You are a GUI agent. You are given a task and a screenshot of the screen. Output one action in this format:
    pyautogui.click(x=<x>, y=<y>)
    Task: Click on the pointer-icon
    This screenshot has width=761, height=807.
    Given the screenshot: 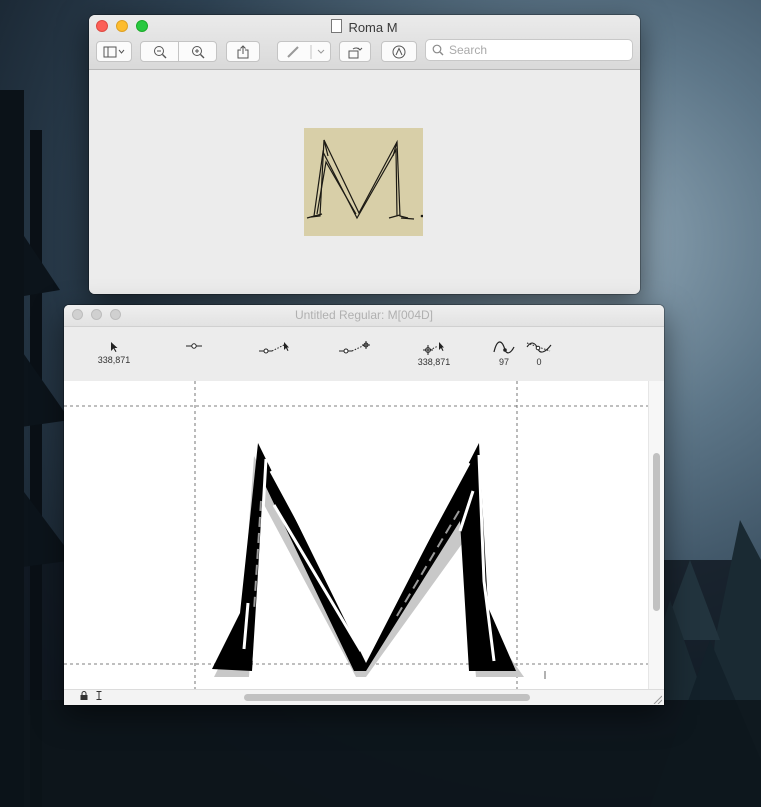 What is the action you would take?
    pyautogui.click(x=114, y=347)
    